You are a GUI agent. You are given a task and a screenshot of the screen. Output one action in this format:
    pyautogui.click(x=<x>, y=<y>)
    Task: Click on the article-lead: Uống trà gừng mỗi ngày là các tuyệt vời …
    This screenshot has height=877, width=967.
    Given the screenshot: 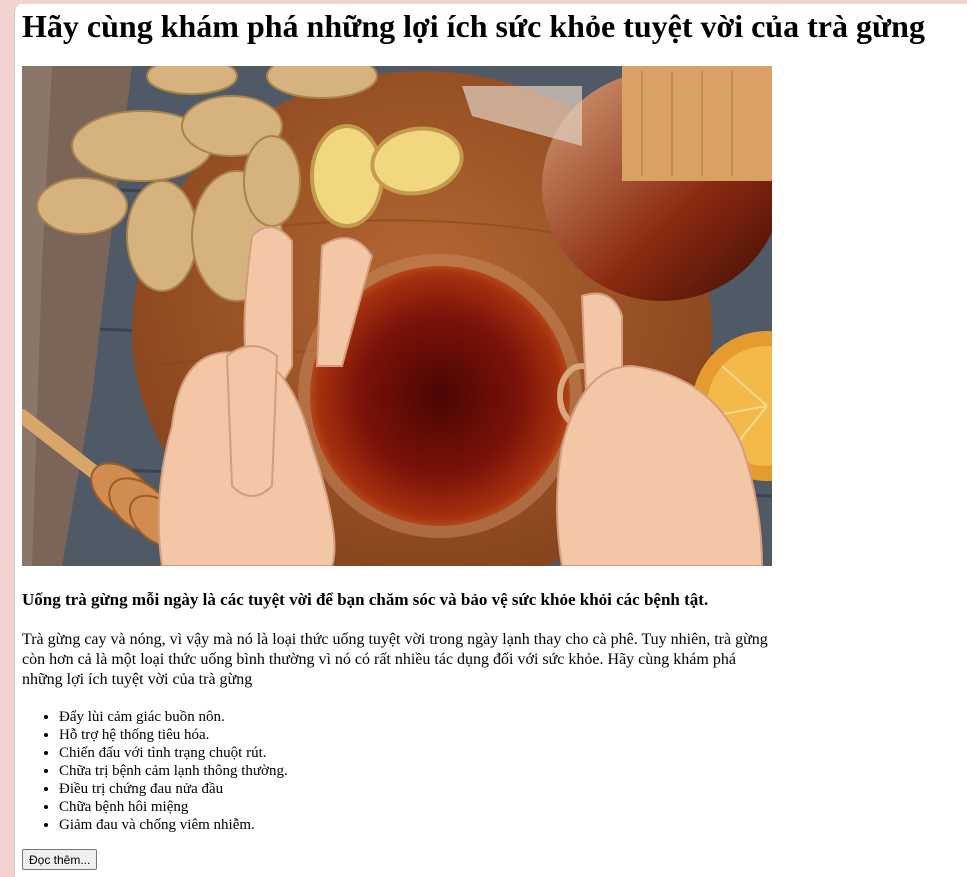 What is the action you would take?
    pyautogui.click(x=365, y=599)
    